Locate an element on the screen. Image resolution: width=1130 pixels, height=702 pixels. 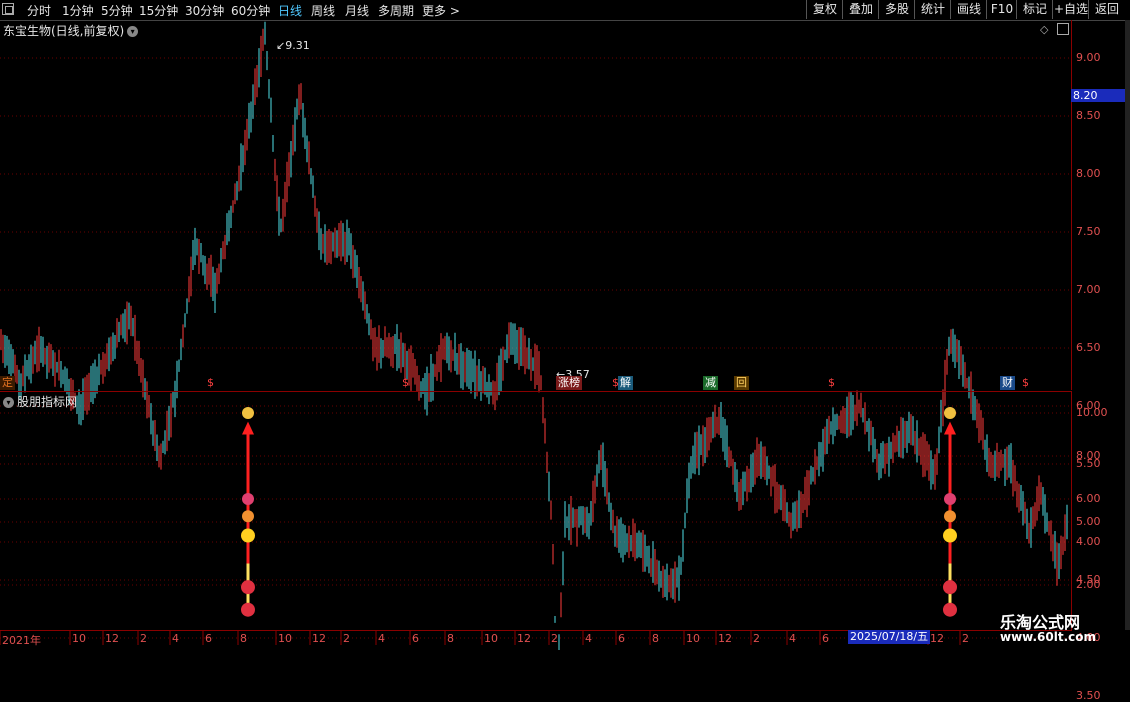
date-tick-label: 2021年 is located at coordinates (21, 640).